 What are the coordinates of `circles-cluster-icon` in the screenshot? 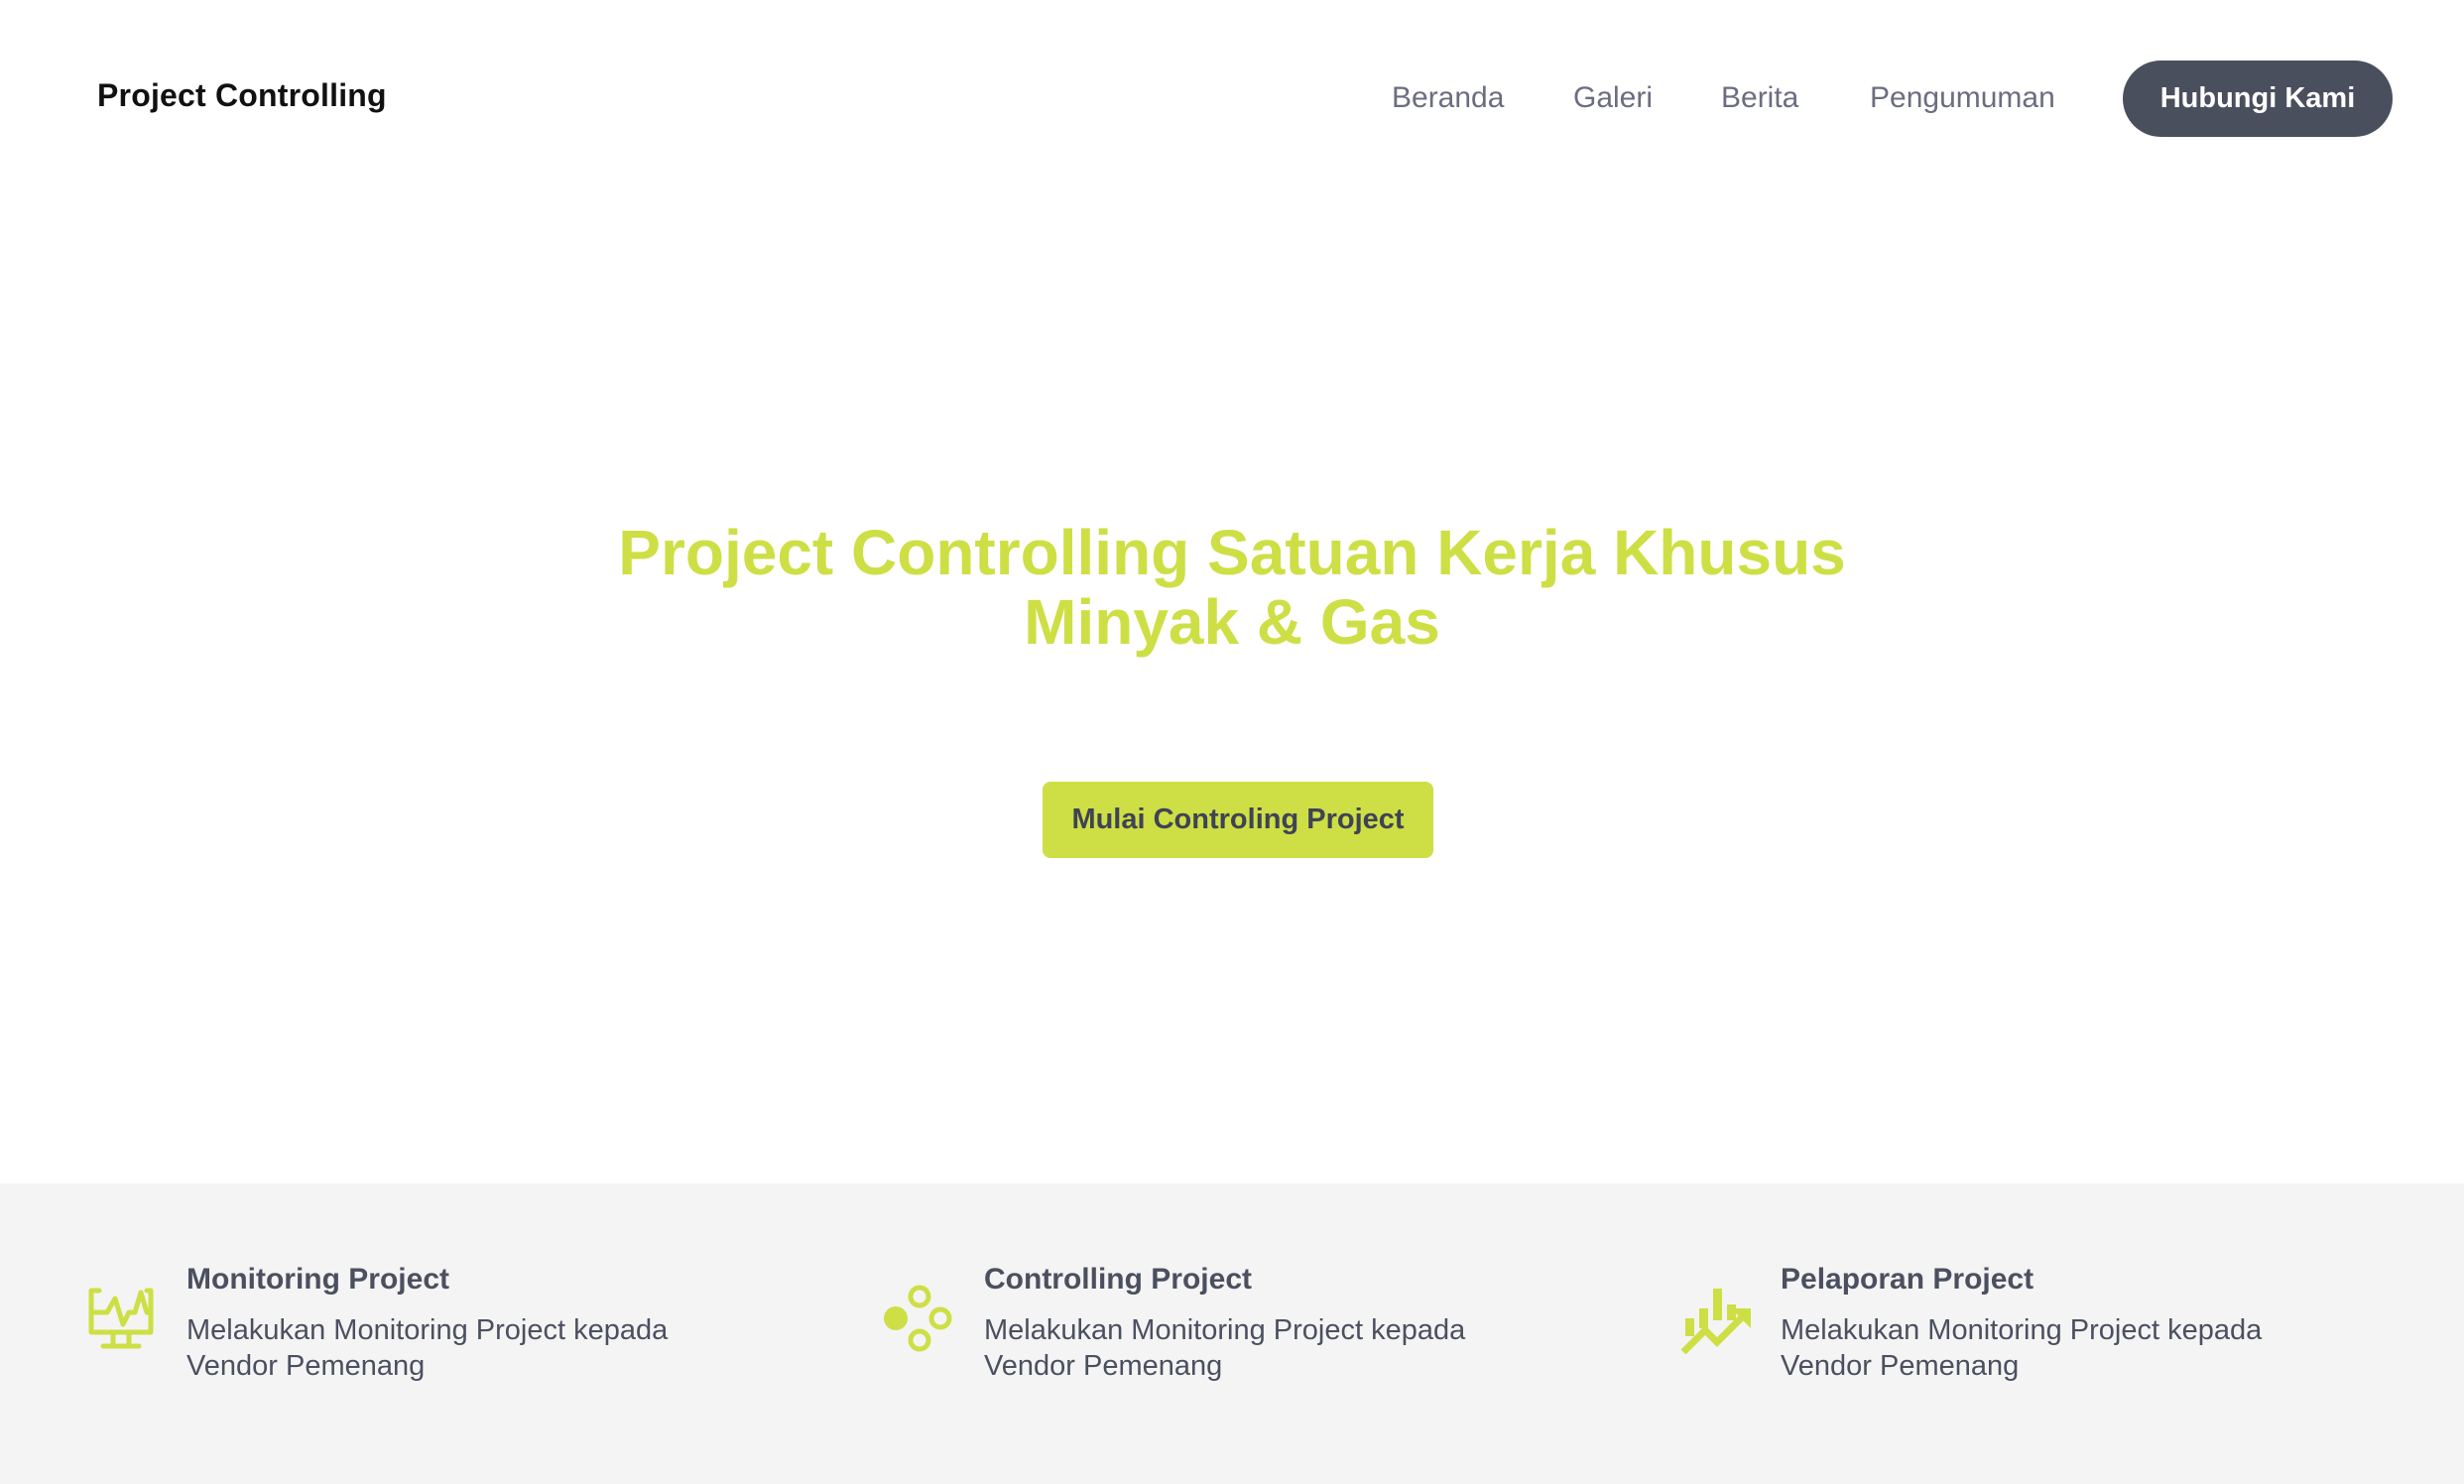 It's located at (918, 1318).